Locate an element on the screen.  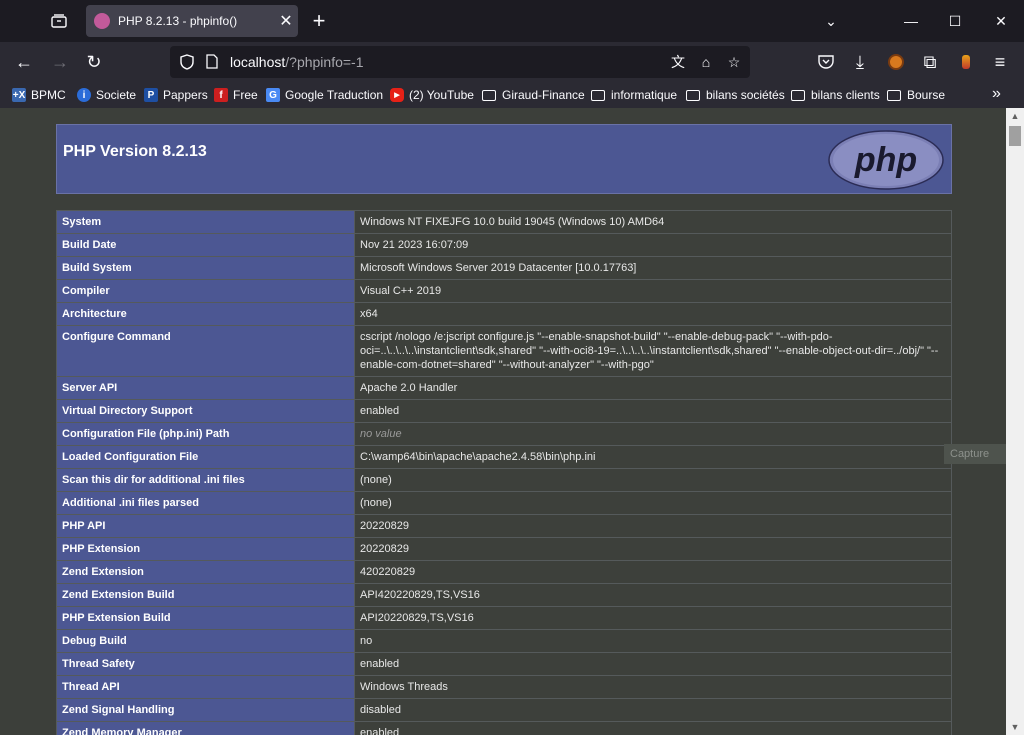
row-key: Architecture is located at coordinates (205, 314).